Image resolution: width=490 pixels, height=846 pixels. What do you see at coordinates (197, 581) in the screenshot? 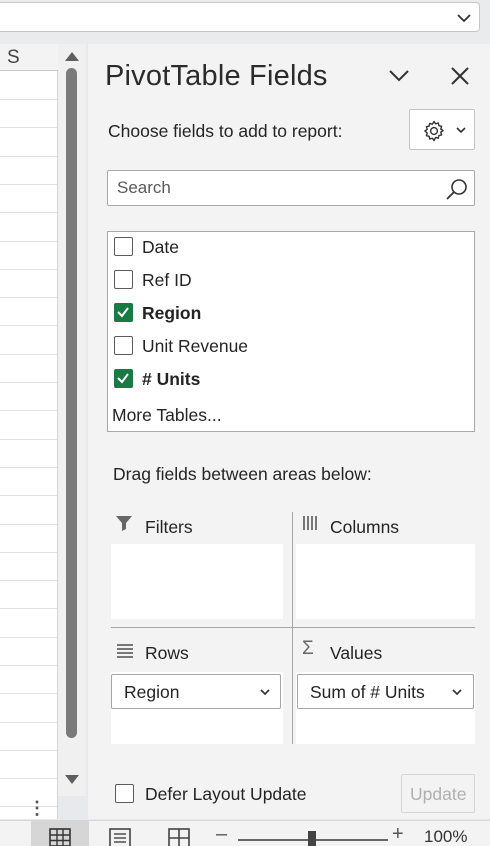
I see `filters-drop-area` at bounding box center [197, 581].